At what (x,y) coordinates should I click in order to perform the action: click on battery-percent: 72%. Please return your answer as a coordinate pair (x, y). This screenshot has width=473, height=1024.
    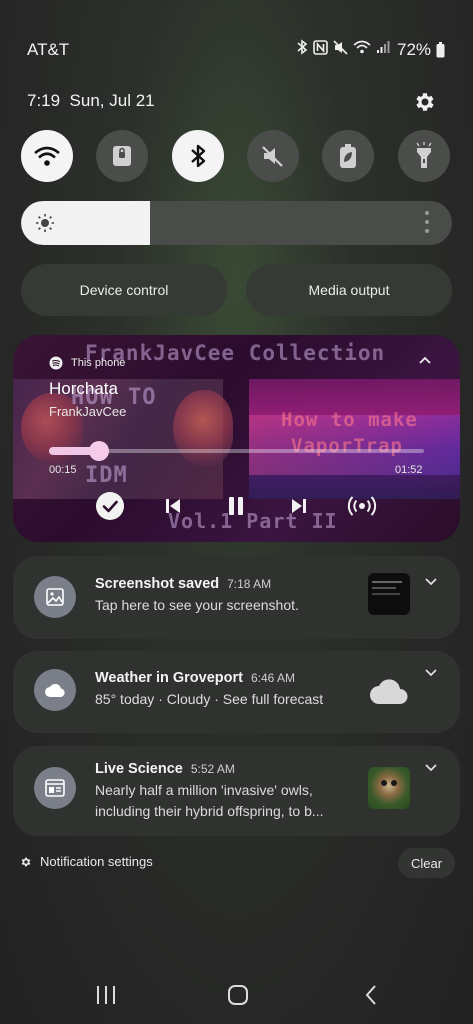
    Looking at the image, I should click on (414, 49).